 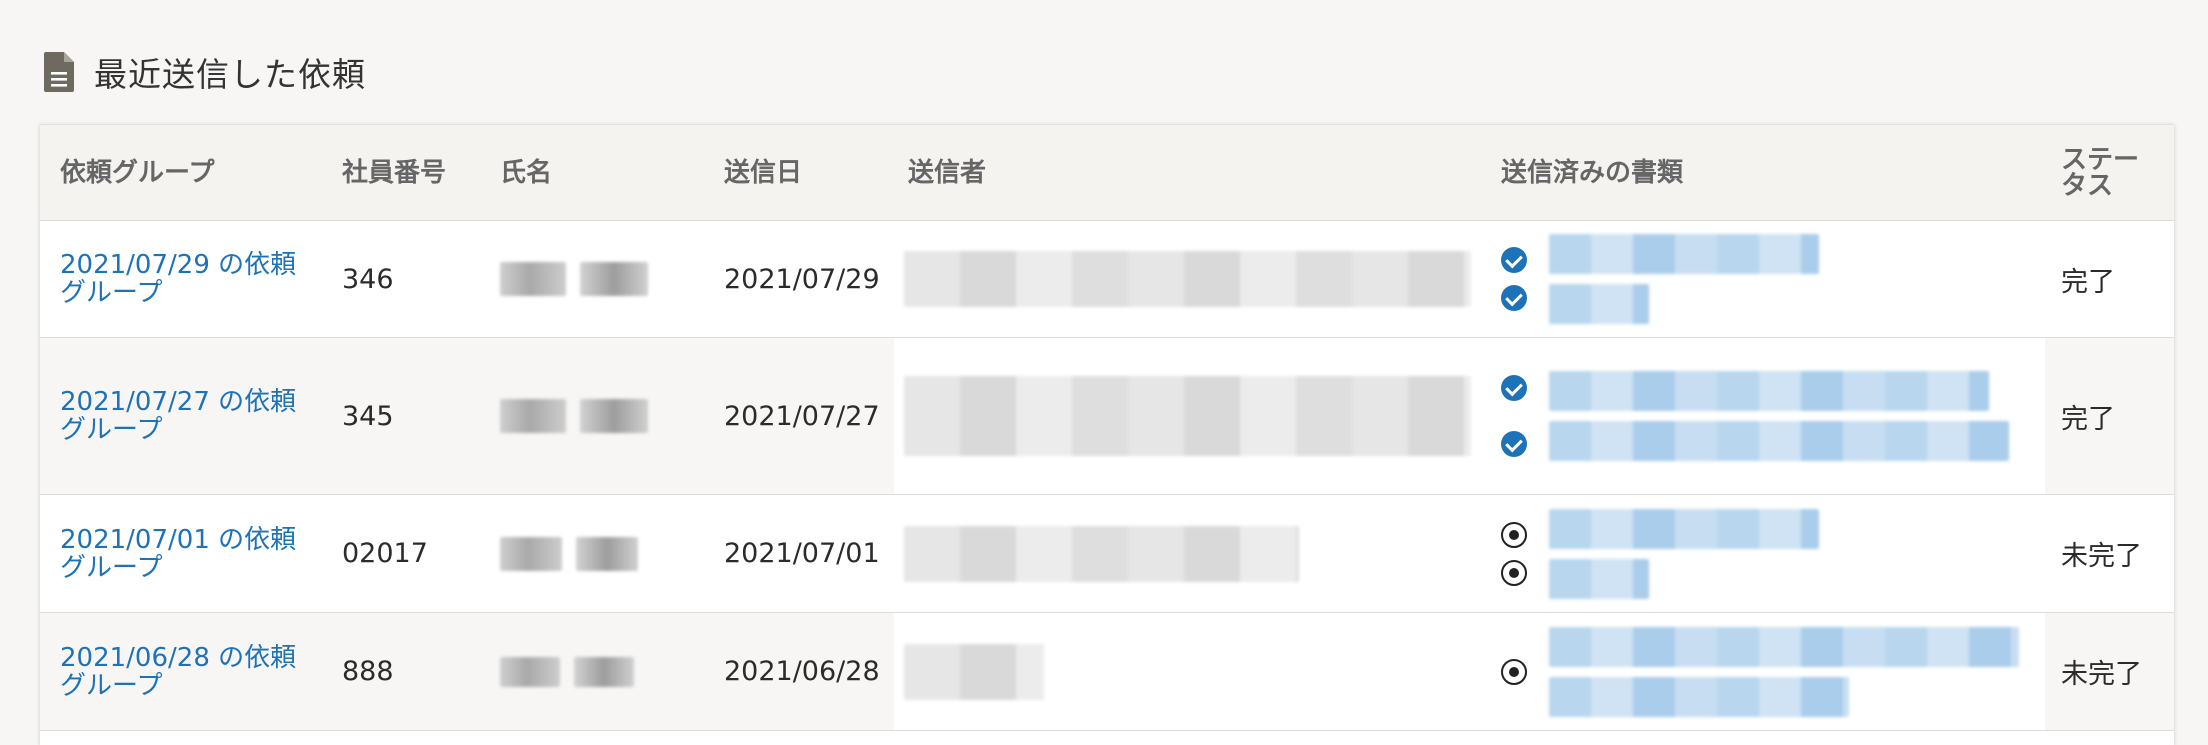 I want to click on sent-date: 2021/06/28, so click(x=799, y=671).